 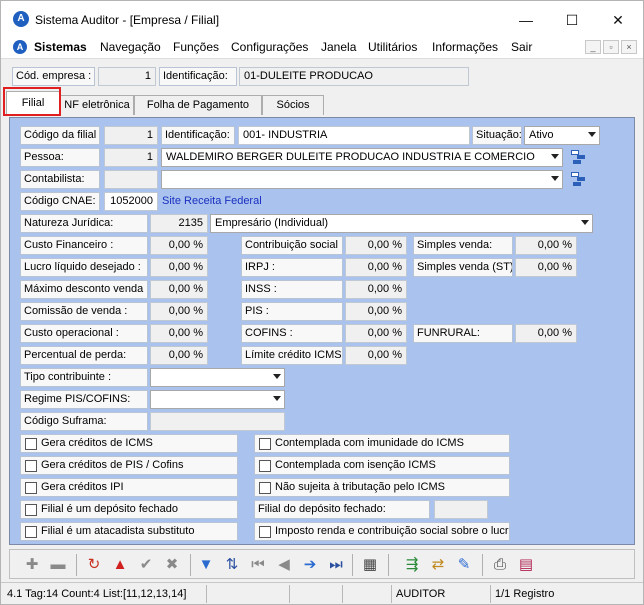 I want to click on filial-identificacao-field: 001- INDUSTRIA, so click(x=354, y=135).